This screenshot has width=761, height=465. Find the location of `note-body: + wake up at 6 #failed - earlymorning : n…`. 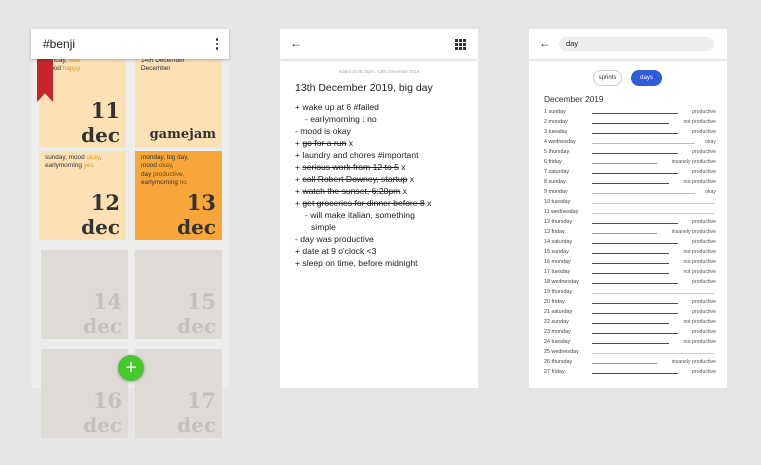

note-body: + wake up at 6 #failed - earlymorning : n… is located at coordinates (382, 185).